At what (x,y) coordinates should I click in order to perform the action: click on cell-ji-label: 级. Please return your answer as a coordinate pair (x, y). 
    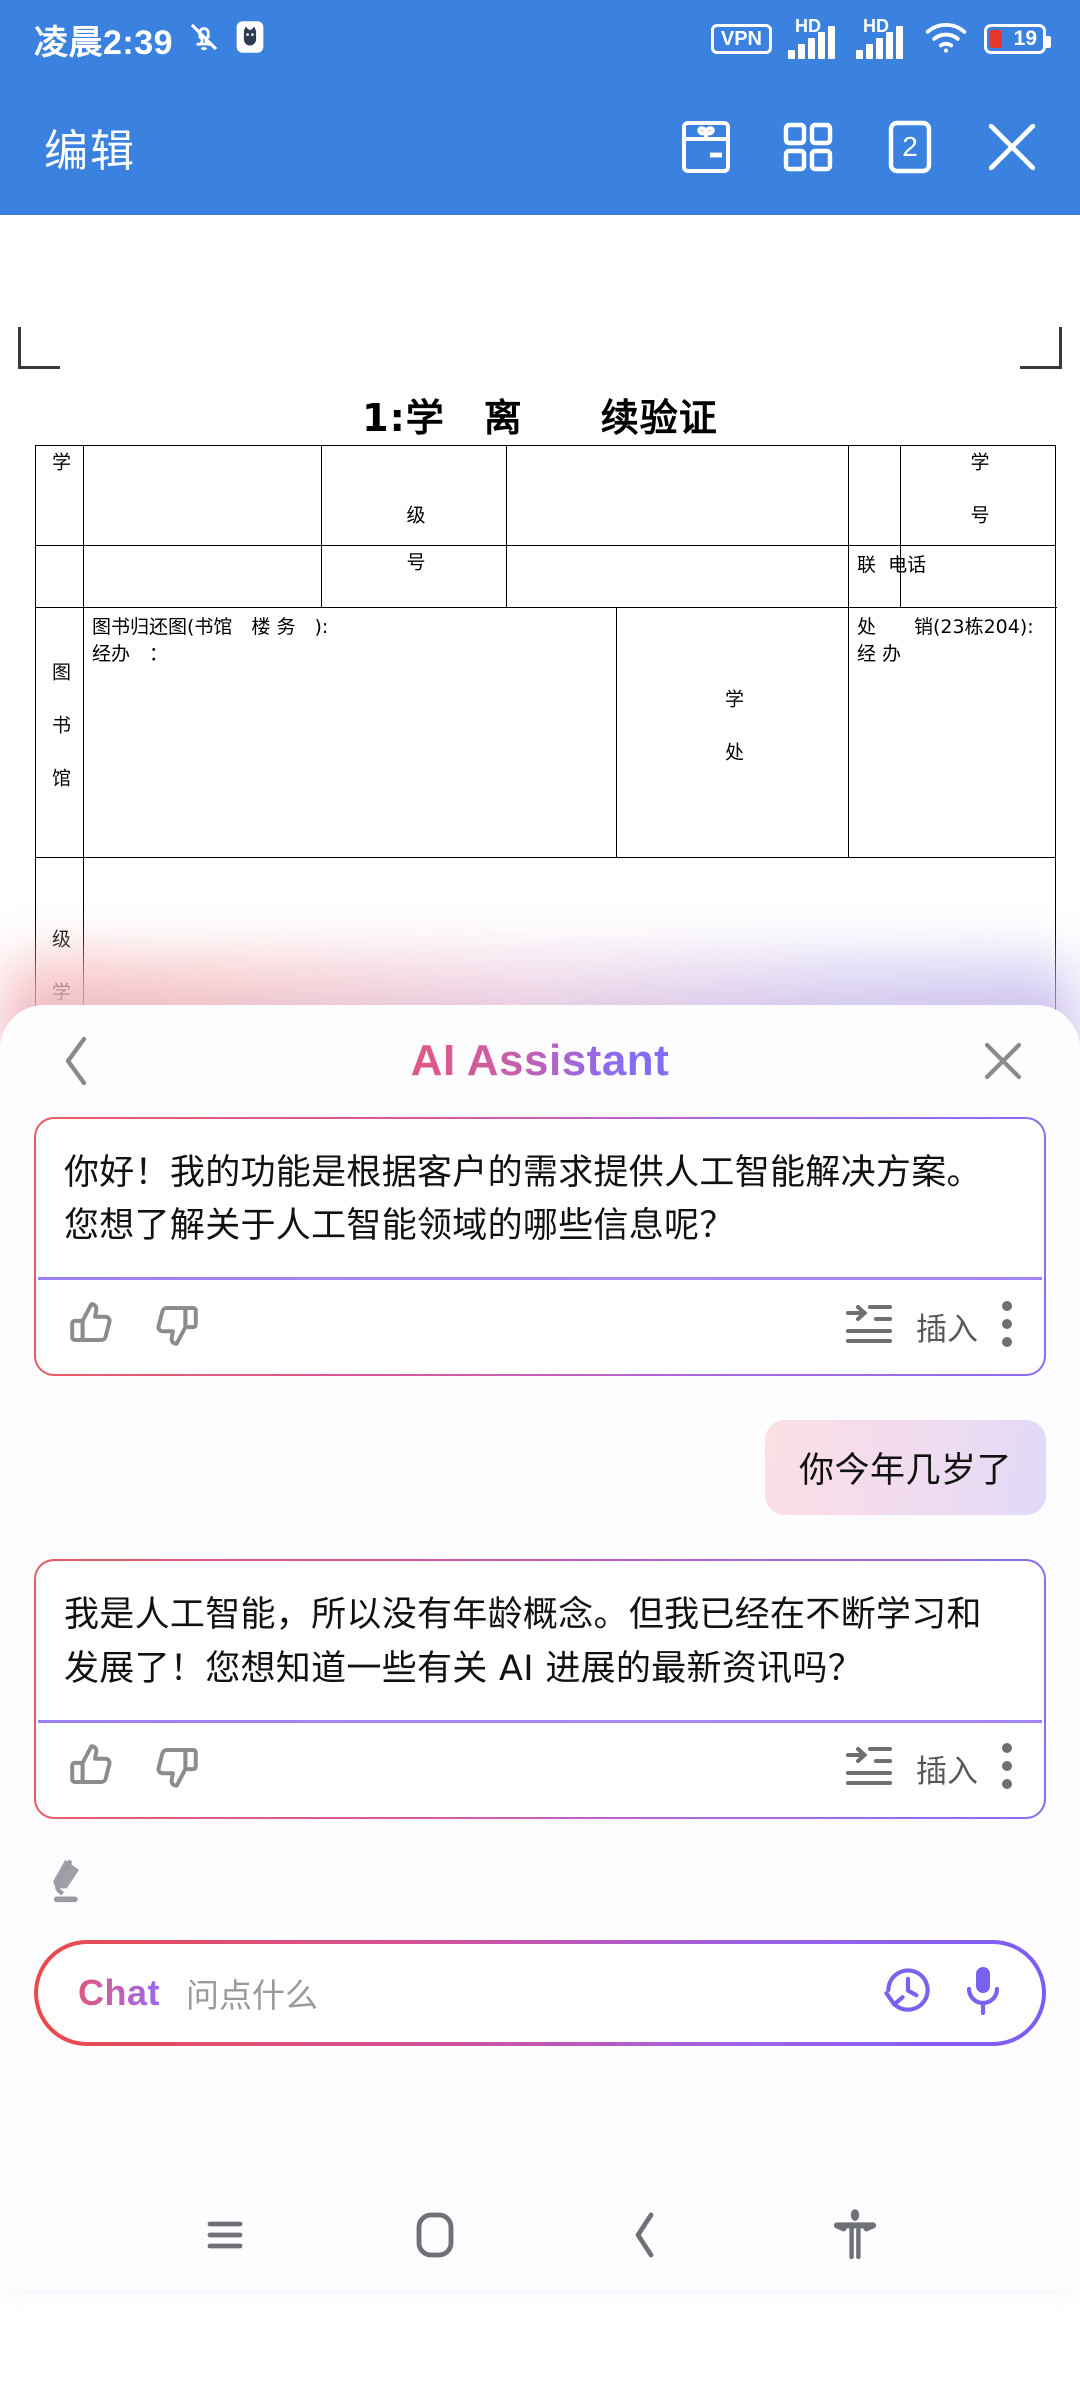
    Looking at the image, I should click on (414, 495).